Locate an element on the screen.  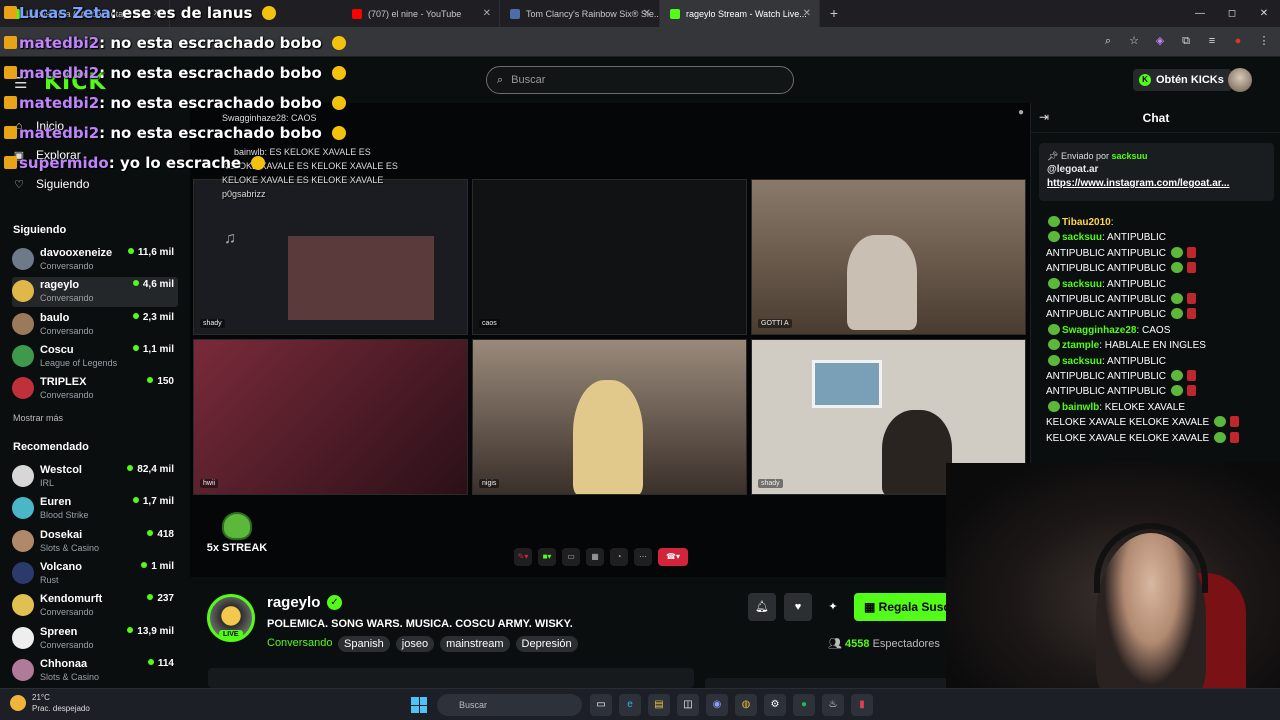
channel-name: Spreen is located at coordinates (59, 631).